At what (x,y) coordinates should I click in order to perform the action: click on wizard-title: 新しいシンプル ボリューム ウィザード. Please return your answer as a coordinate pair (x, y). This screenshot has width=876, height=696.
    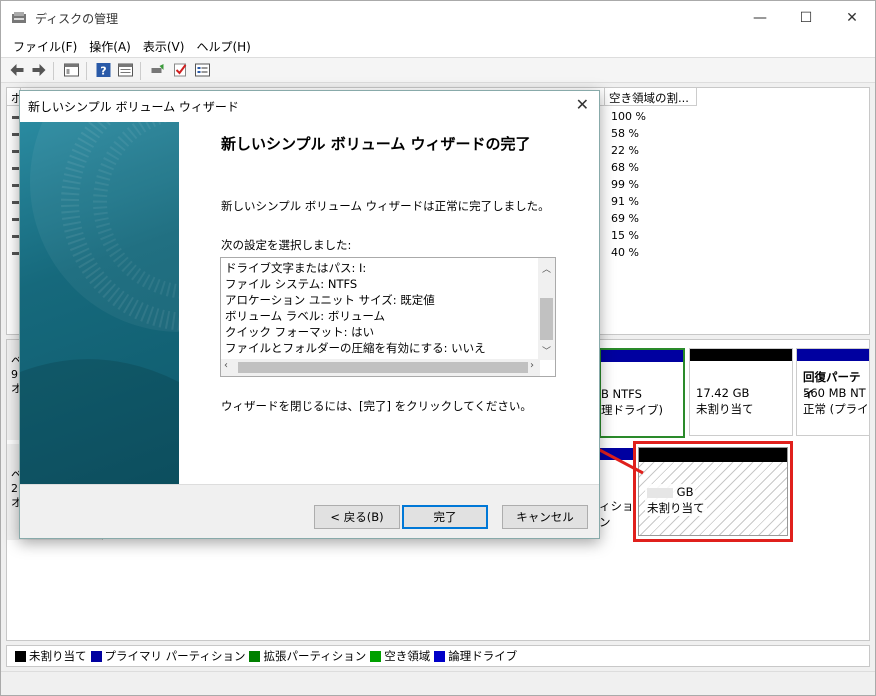
    Looking at the image, I should click on (133, 107).